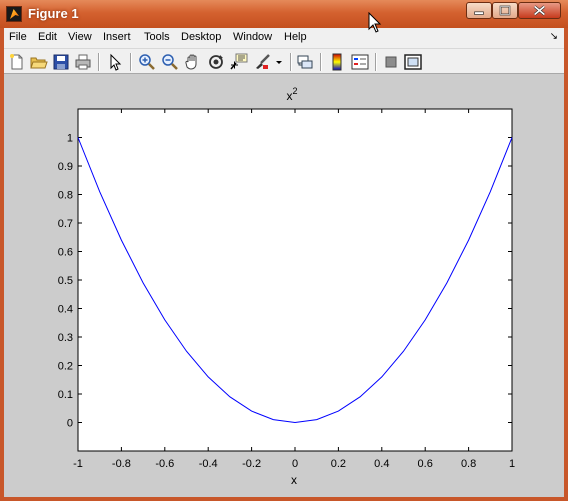 The width and height of the screenshot is (568, 501). Describe the element at coordinates (65, 253) in the screenshot. I see `y-tick-label: 0.6` at that location.